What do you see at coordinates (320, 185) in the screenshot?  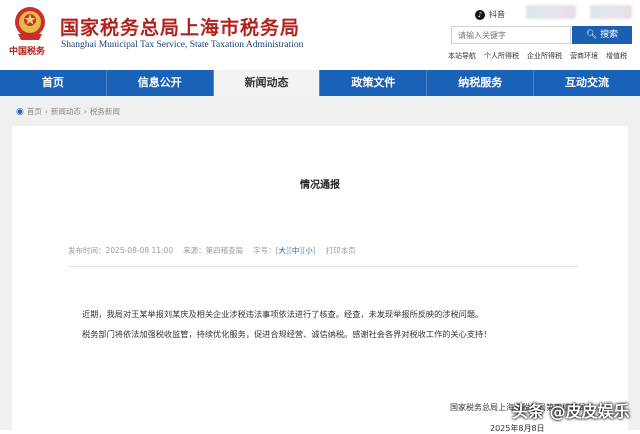 I see `article-title: 情况通报` at bounding box center [320, 185].